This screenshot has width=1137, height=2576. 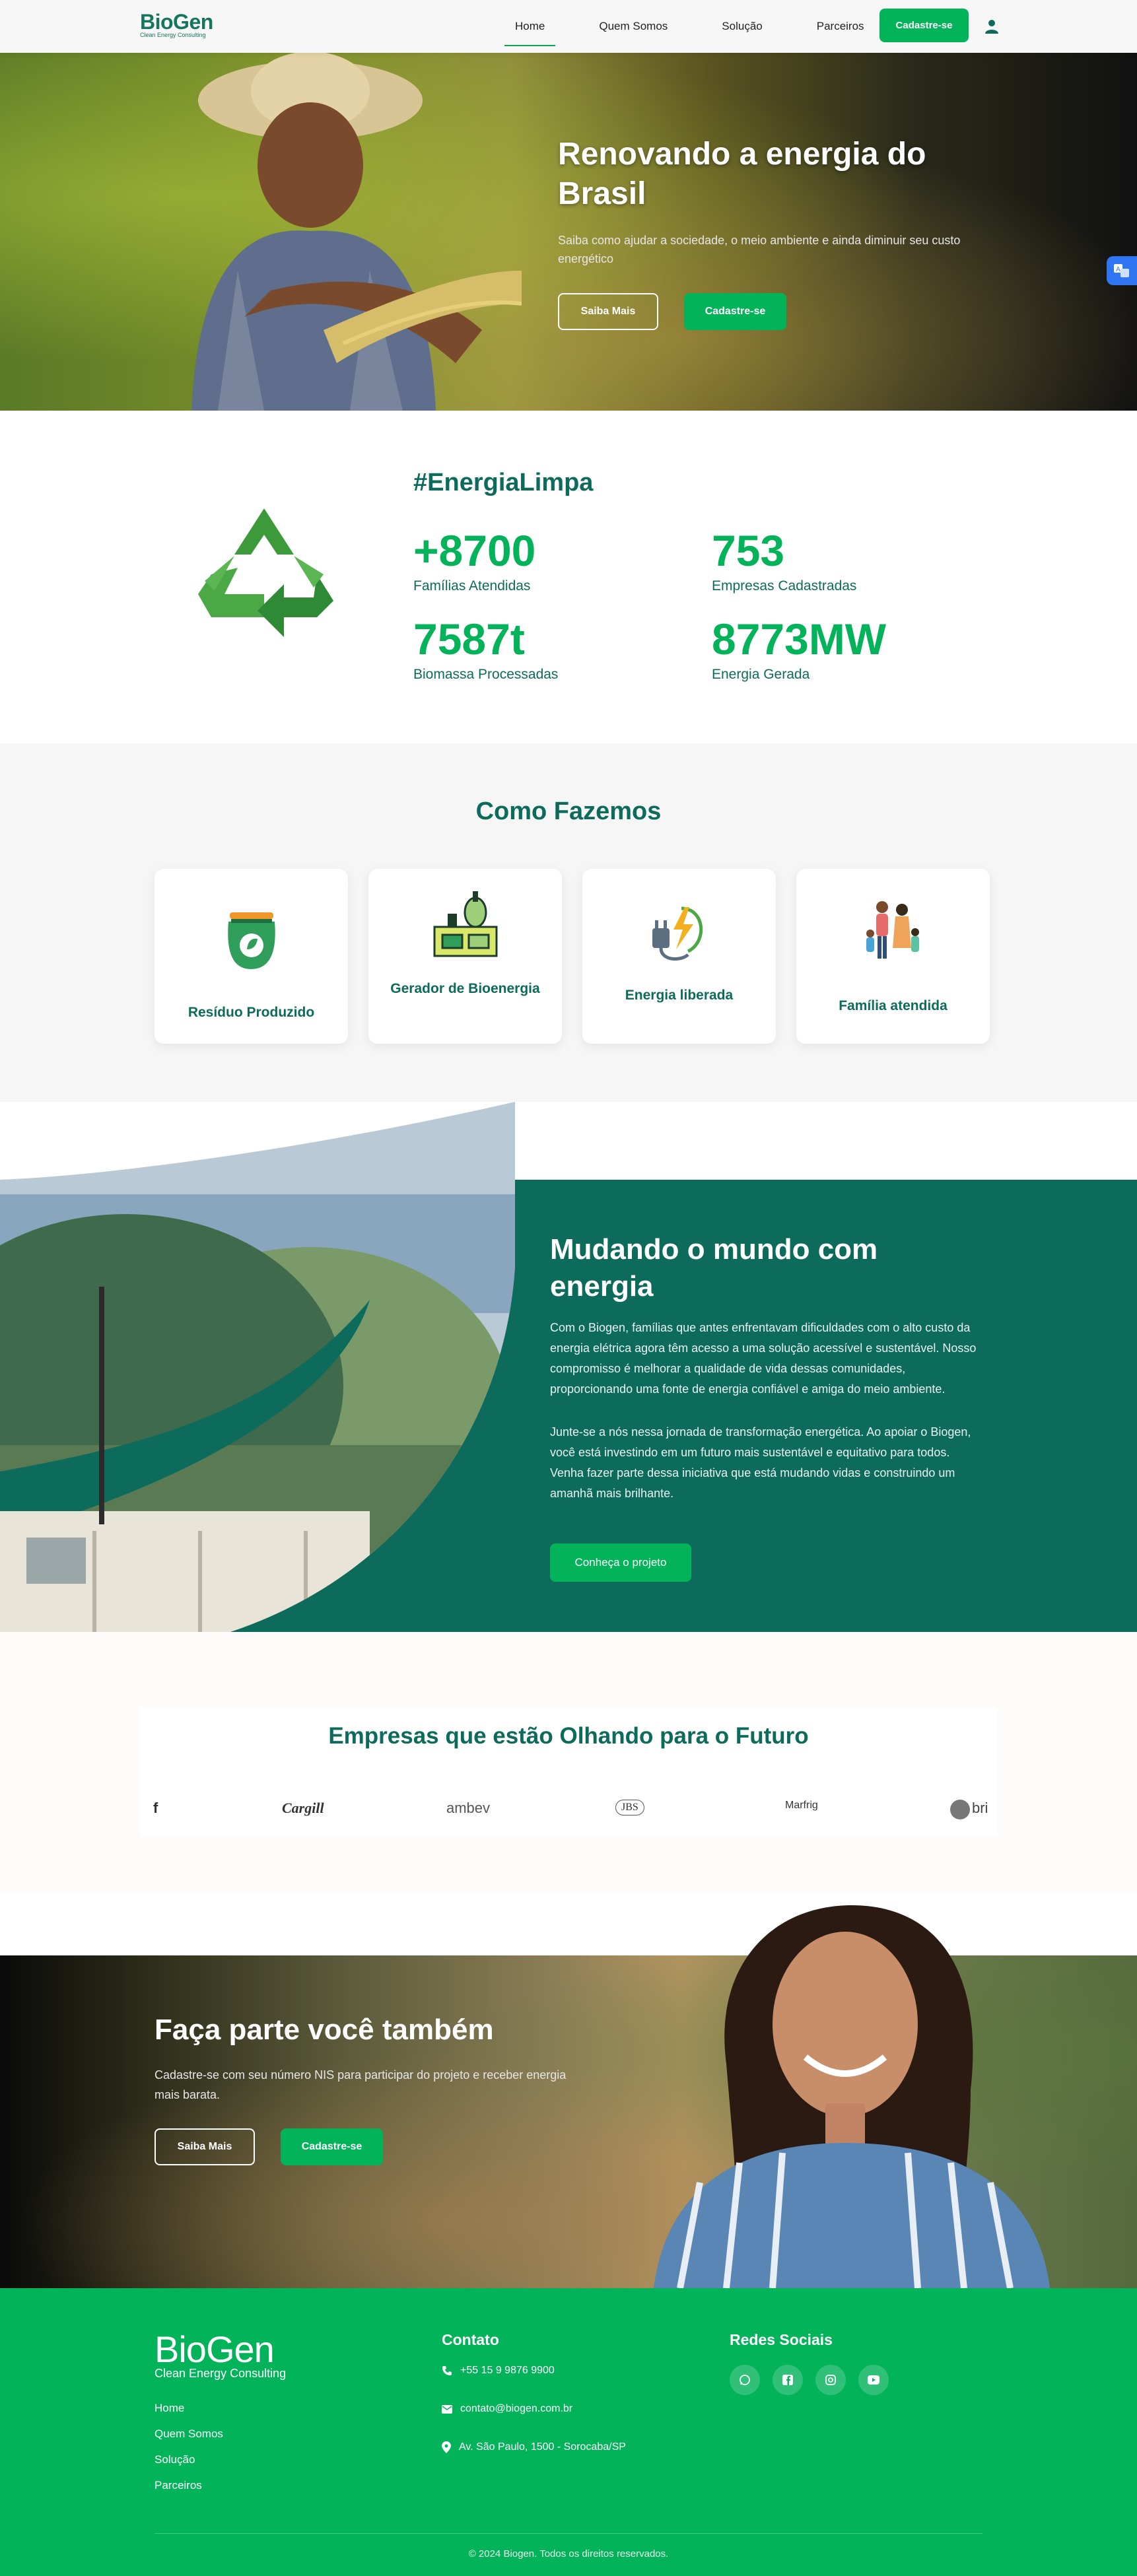 What do you see at coordinates (678, 933) in the screenshot?
I see `energy-plug-icon` at bounding box center [678, 933].